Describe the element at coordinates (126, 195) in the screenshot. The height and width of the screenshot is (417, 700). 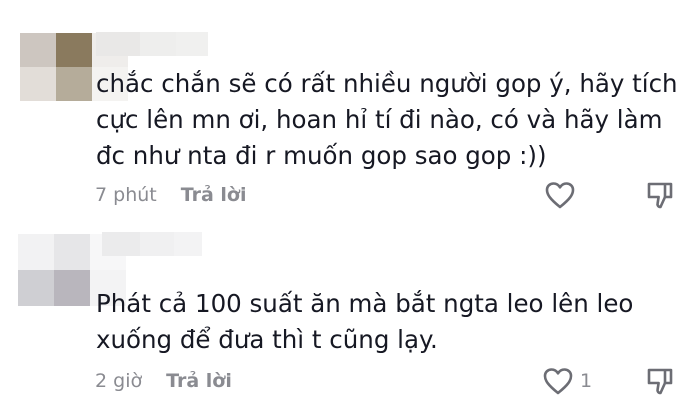
I see `comment-time: 7 phút` at that location.